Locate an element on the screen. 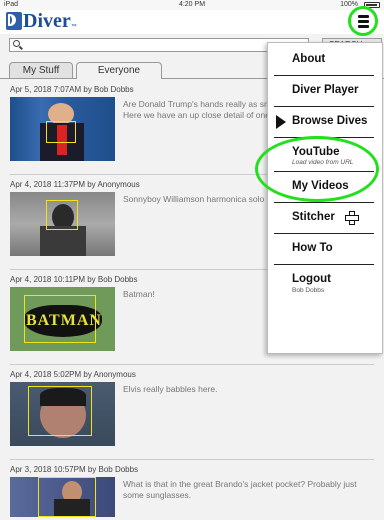  menu-item-label: Browse Dives is located at coordinates (330, 121).